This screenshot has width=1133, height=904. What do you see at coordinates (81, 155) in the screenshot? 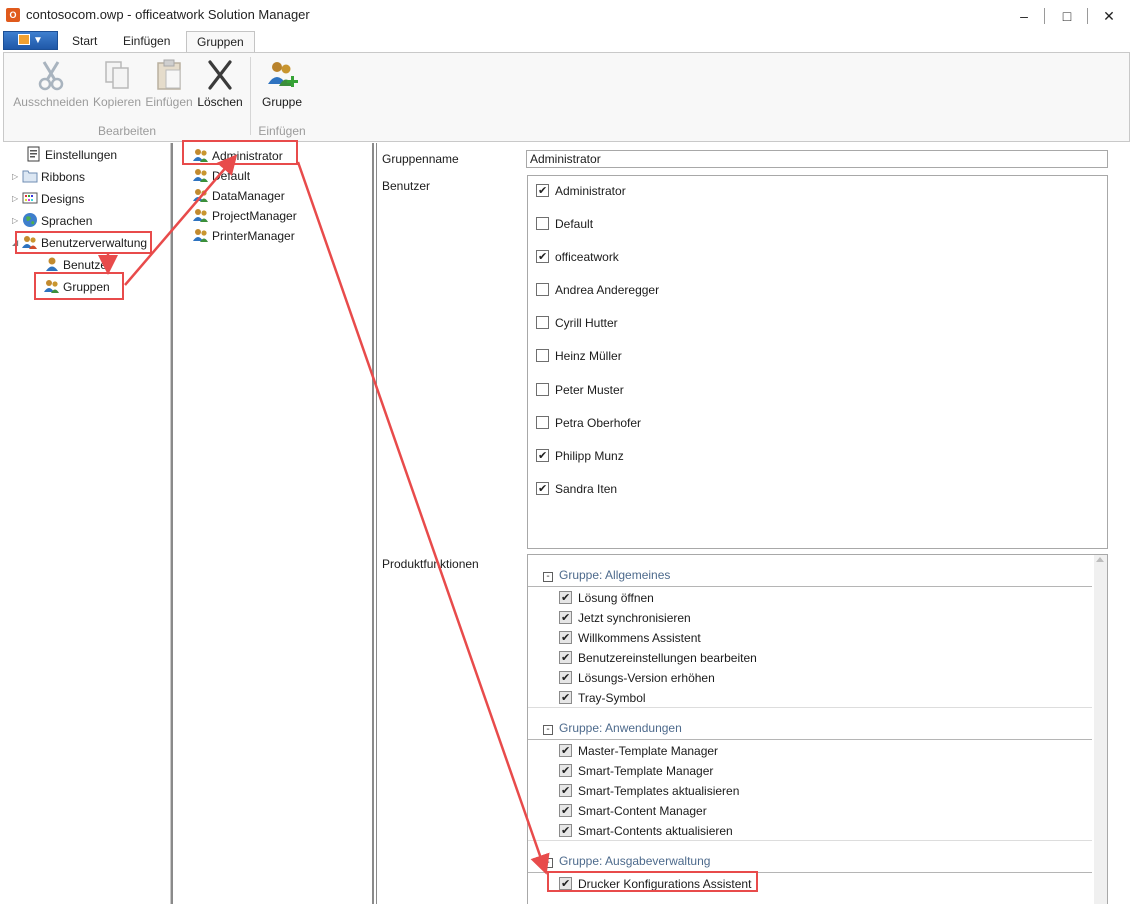
I see `nav-label: Einstellungen` at bounding box center [81, 155].